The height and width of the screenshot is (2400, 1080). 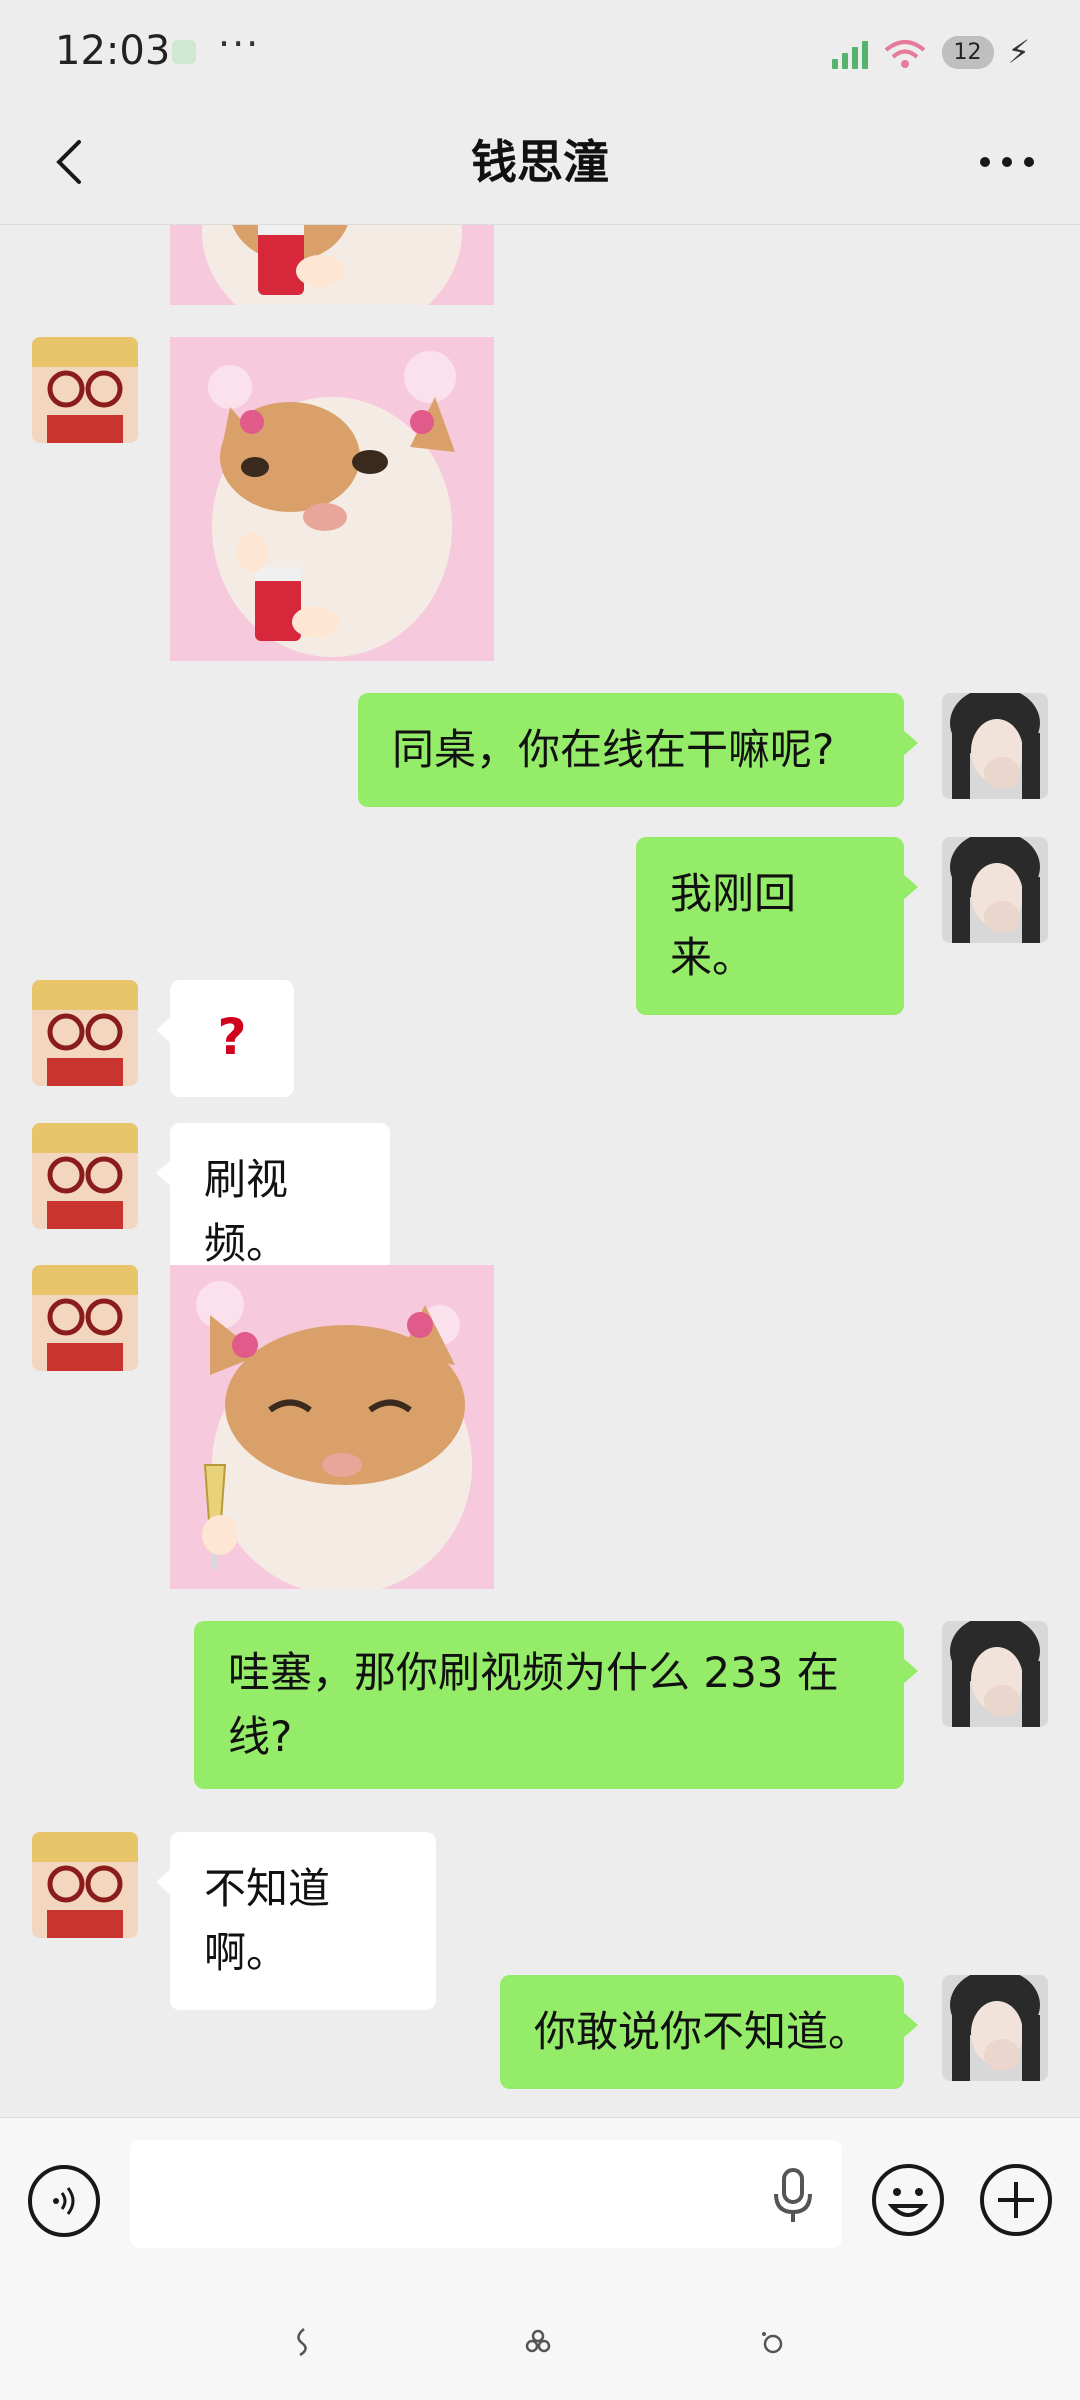 What do you see at coordinates (302, 2342) in the screenshot?
I see `nav-back-icon` at bounding box center [302, 2342].